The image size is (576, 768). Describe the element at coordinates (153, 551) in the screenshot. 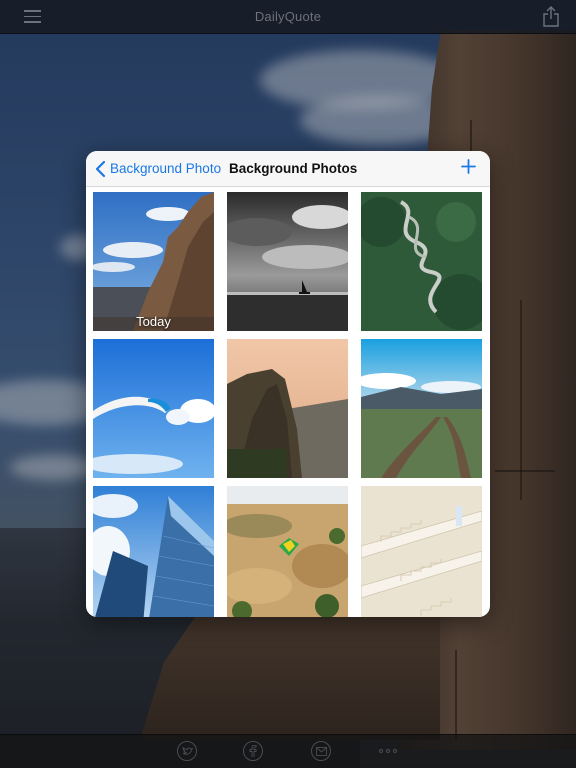

I see `photo-tile-skyscraper` at that location.